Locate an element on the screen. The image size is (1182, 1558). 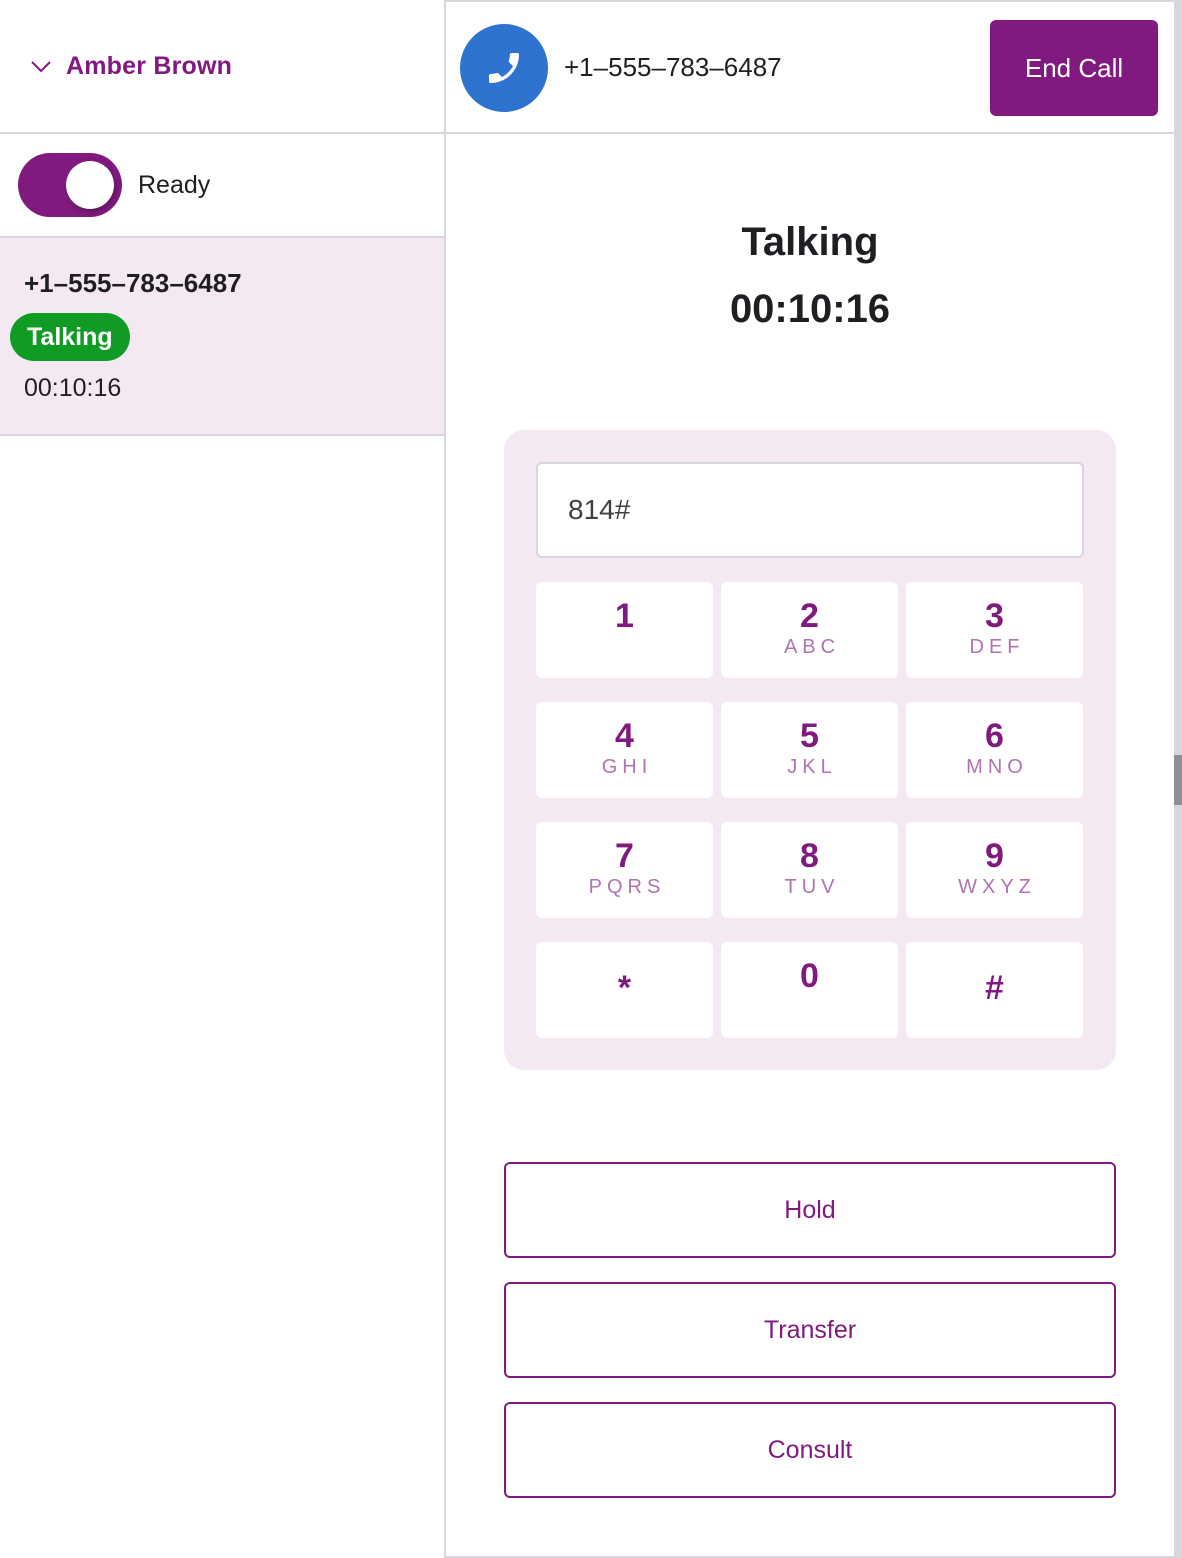
call-list-item: +1–555–783–6487 Talking 00:10:16 is located at coordinates (222, 337).